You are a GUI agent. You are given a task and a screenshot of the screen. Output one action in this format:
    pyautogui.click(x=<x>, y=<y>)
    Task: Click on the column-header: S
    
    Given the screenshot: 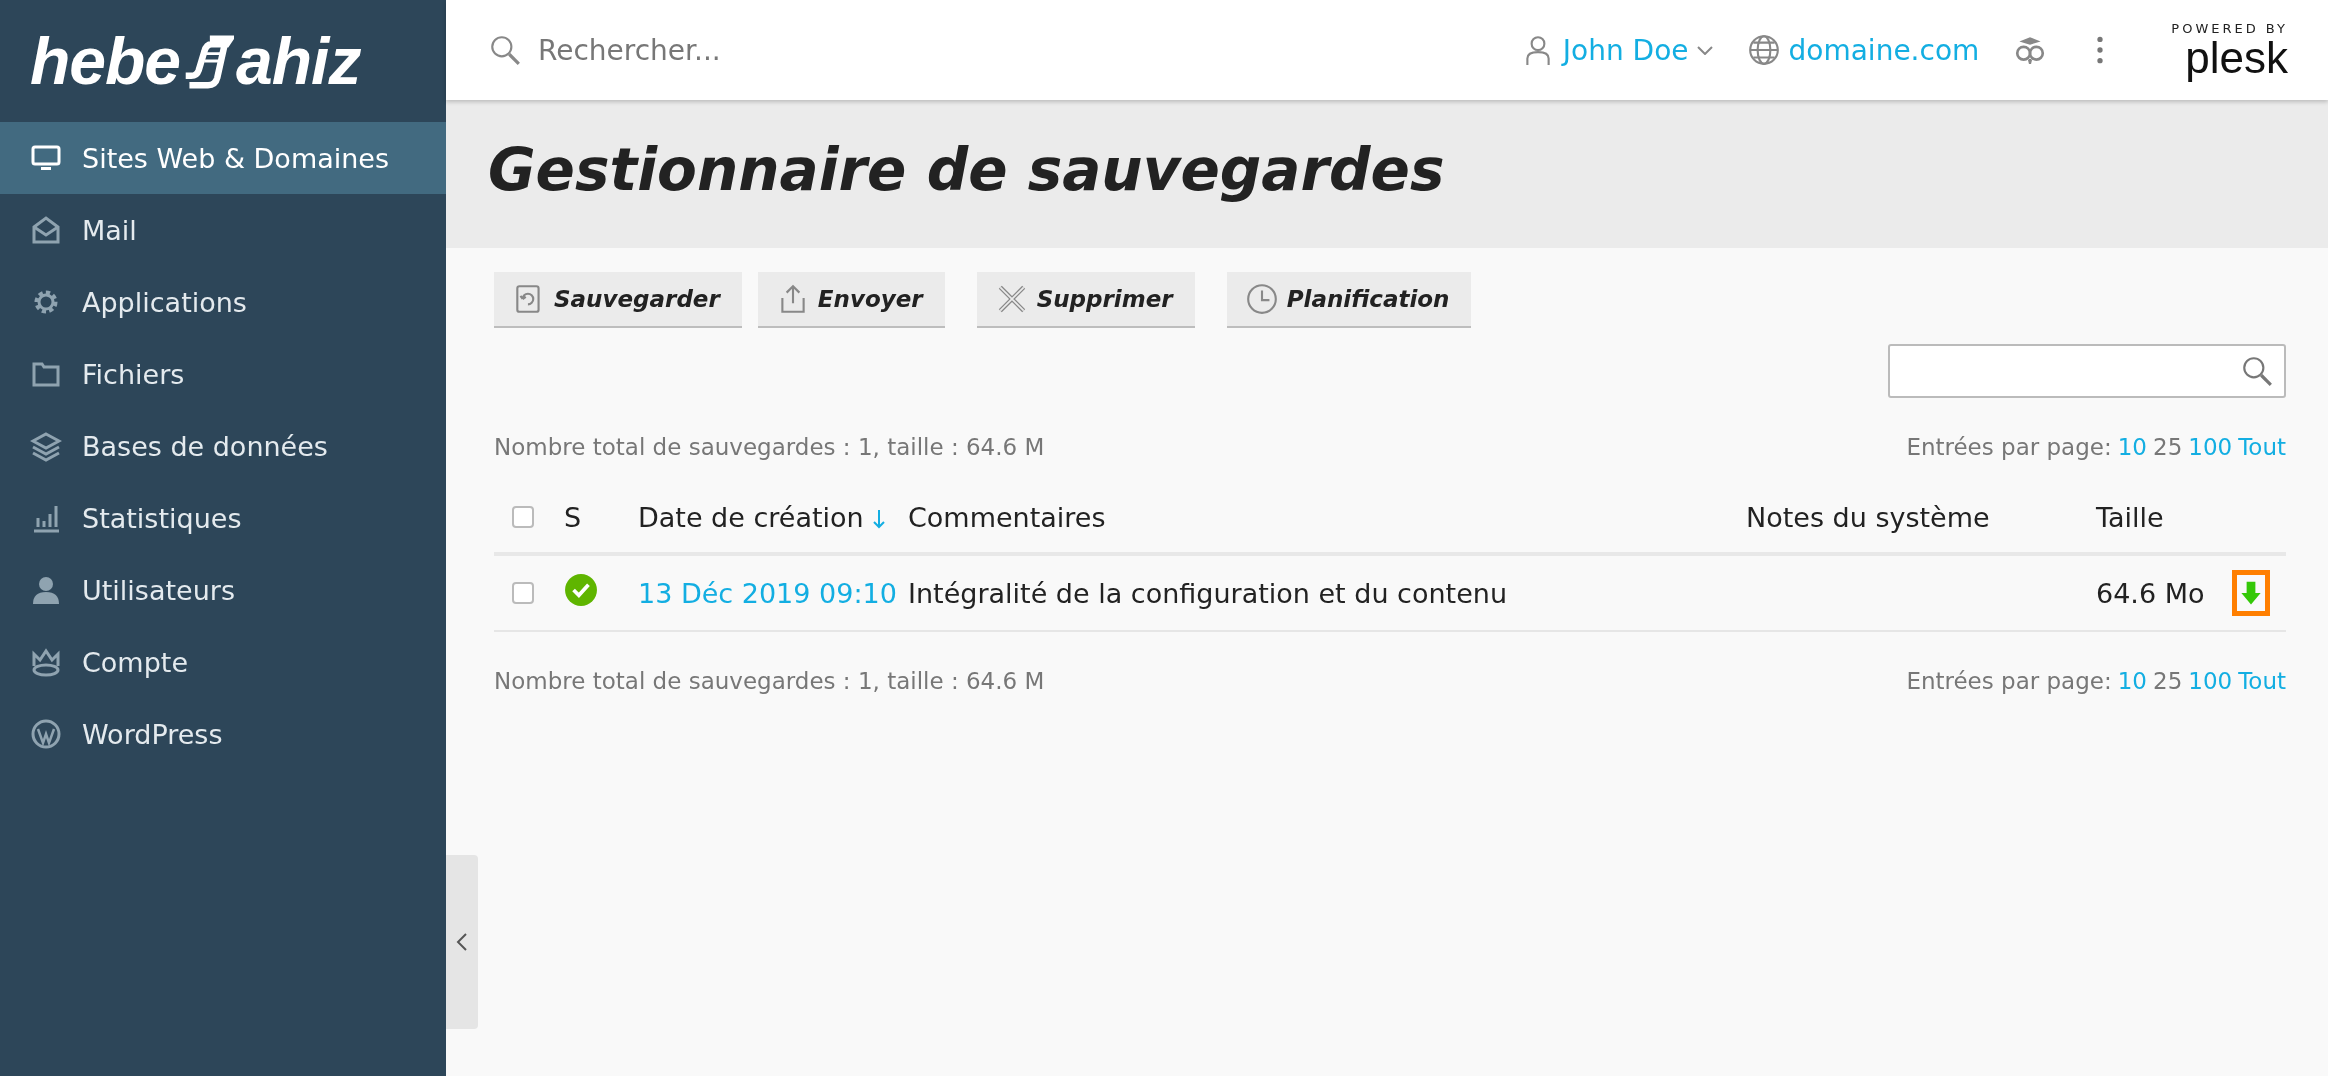 What is the action you would take?
    pyautogui.click(x=573, y=517)
    